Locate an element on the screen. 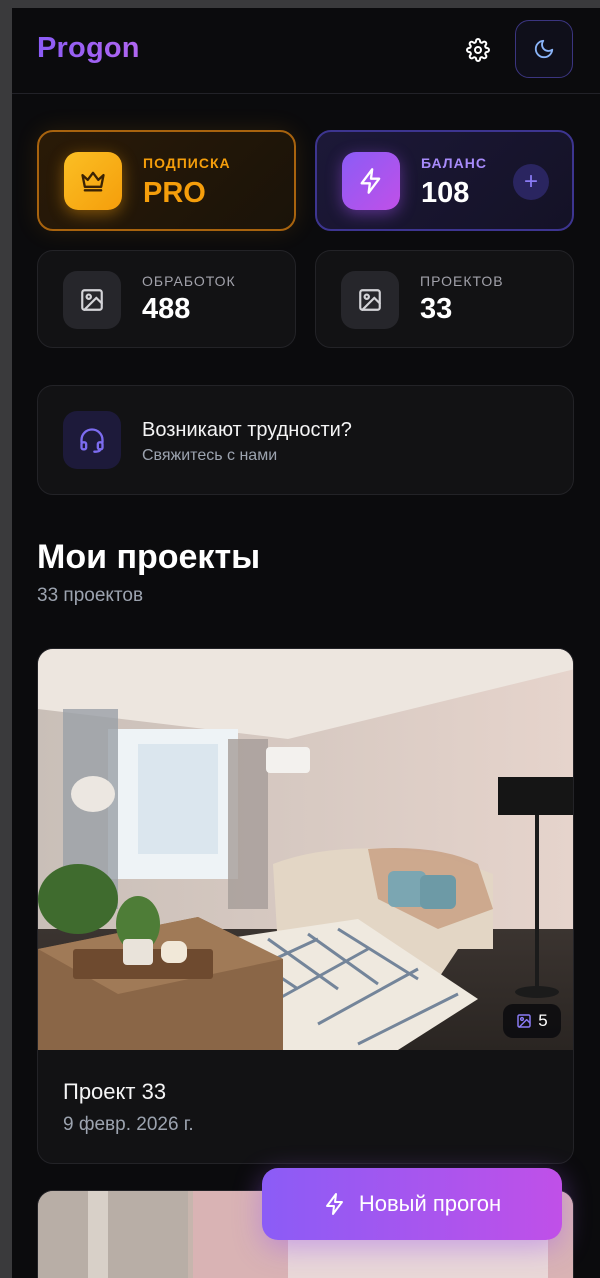 The width and height of the screenshot is (600, 1278). image-count: 5 is located at coordinates (543, 1020).